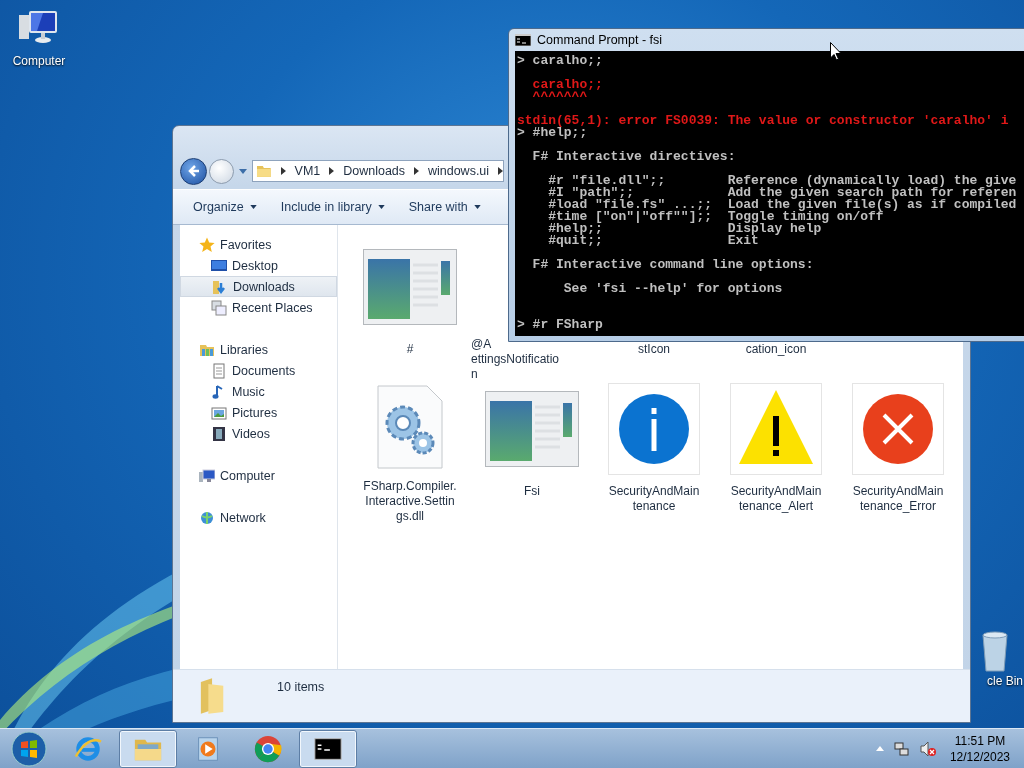  Describe the element at coordinates (258, 433) in the screenshot. I see `nav-item: Videos` at that location.